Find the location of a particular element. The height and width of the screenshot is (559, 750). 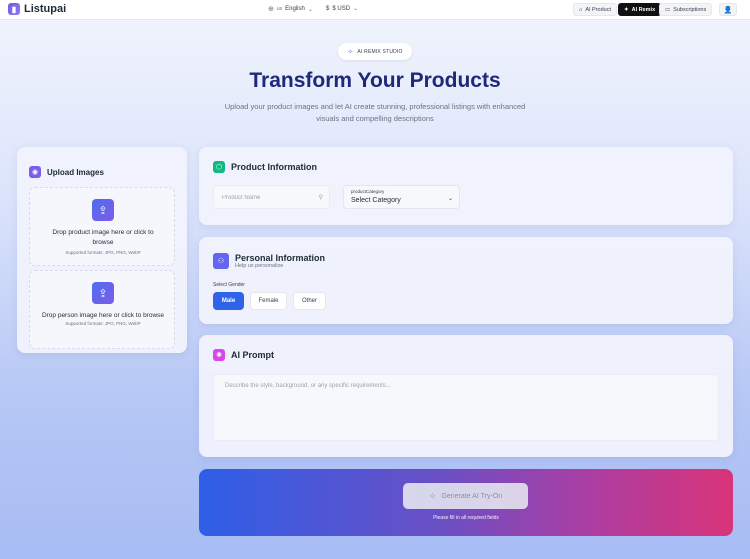

category-select: productCategory Select Category ⌄ is located at coordinates (401, 197).